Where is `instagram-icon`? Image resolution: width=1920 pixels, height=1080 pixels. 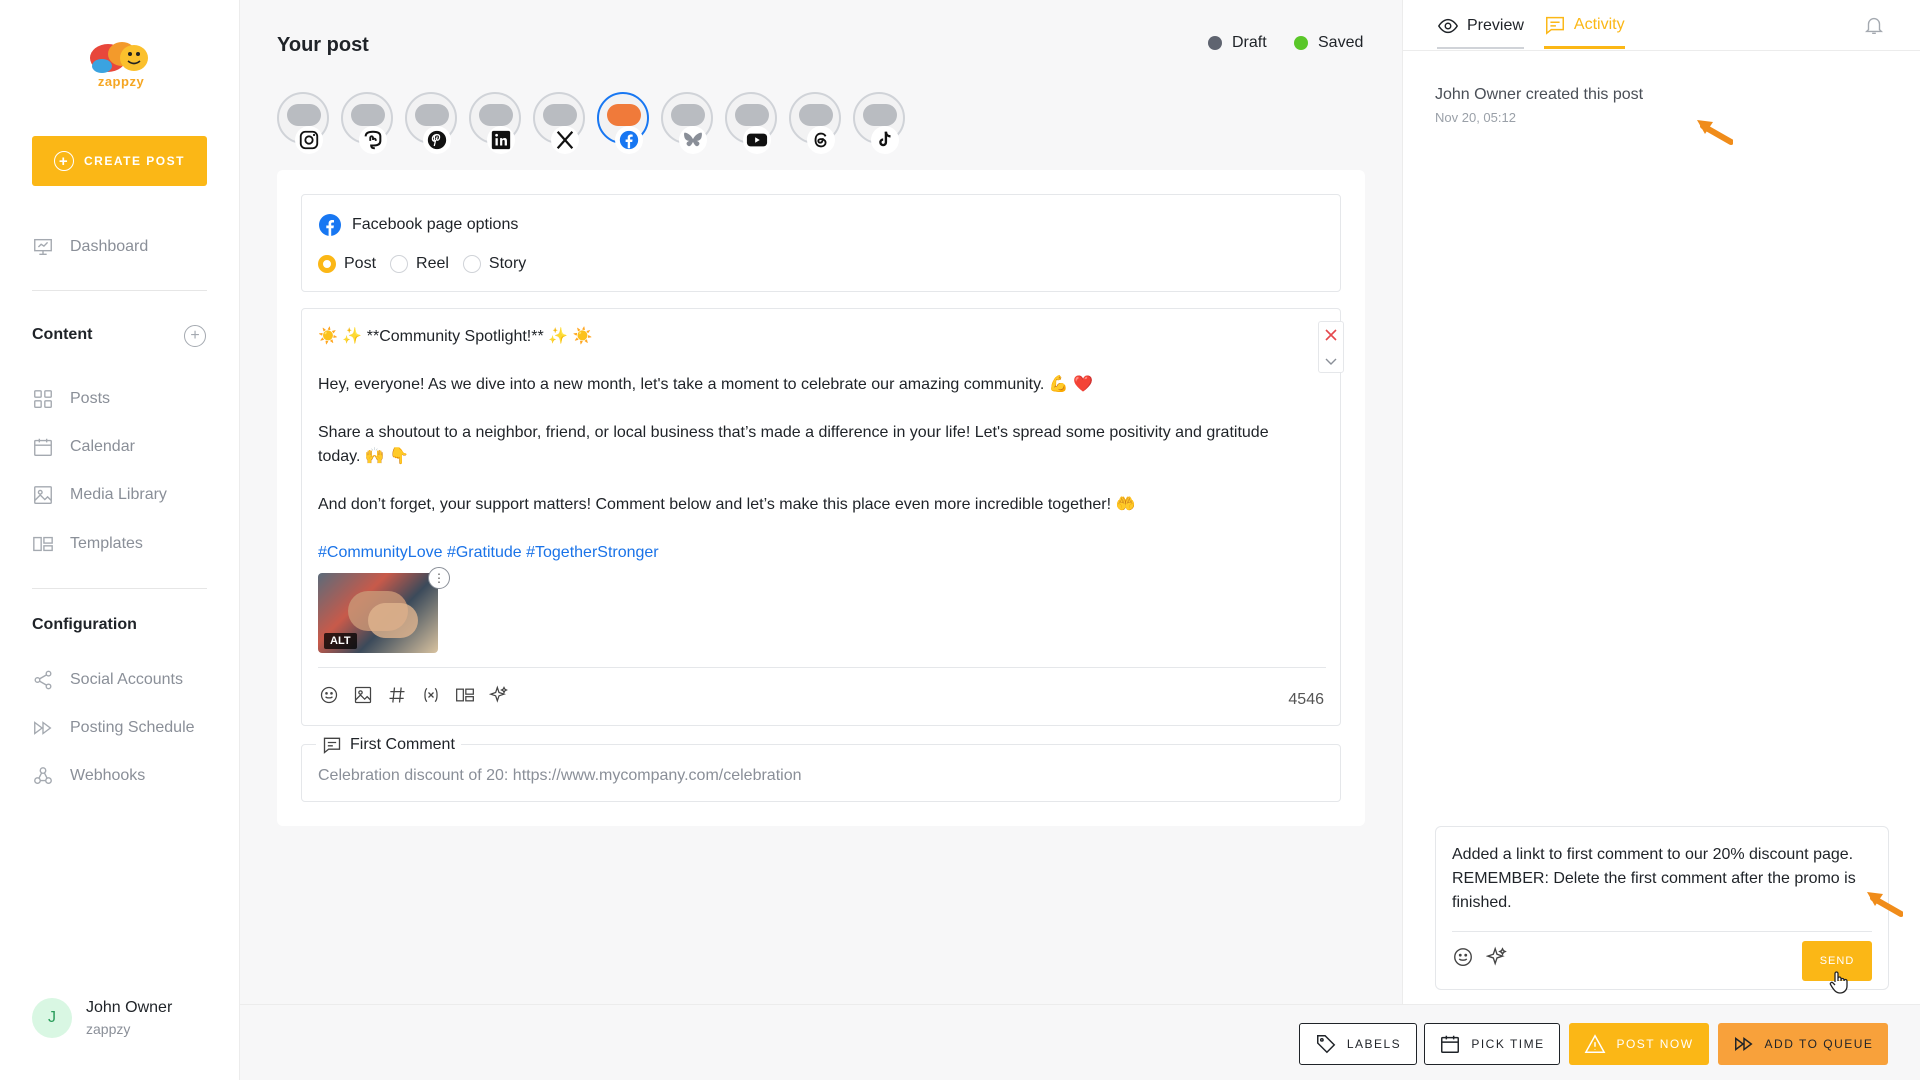
instagram-icon is located at coordinates (309, 140).